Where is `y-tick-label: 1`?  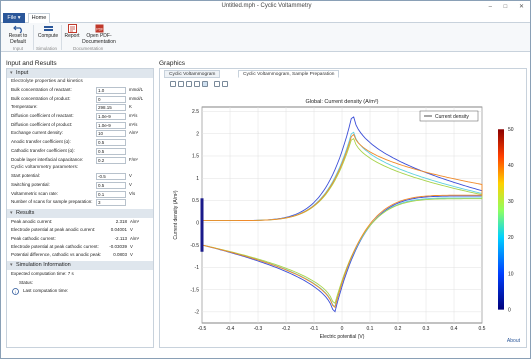 y-tick-label: 1 is located at coordinates (197, 179).